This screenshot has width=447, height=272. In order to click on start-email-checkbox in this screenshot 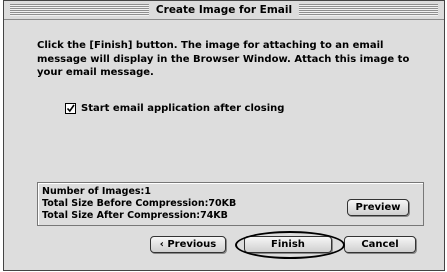, I will do `click(70, 108)`.